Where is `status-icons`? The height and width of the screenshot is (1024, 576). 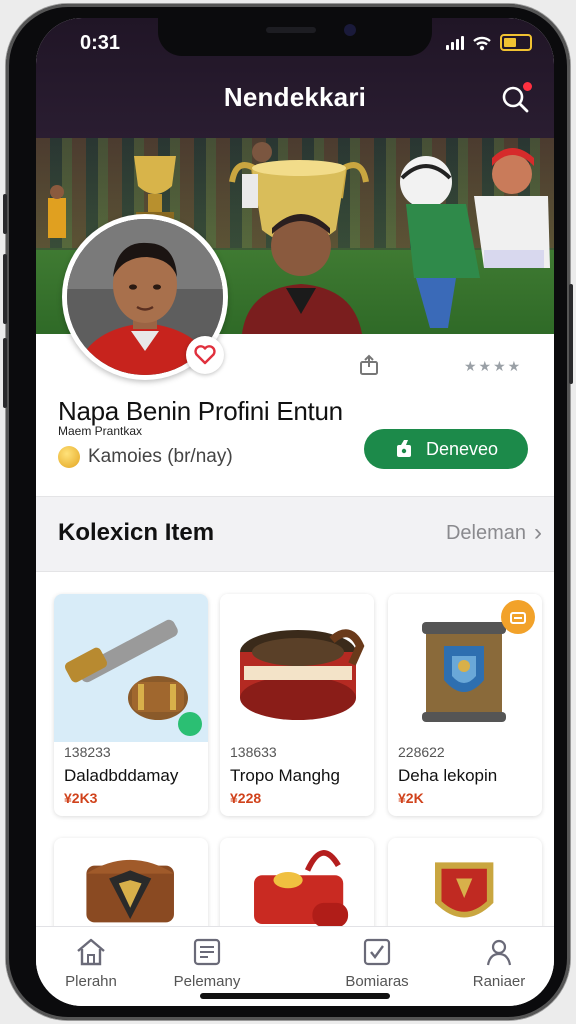
status-icons is located at coordinates (489, 42).